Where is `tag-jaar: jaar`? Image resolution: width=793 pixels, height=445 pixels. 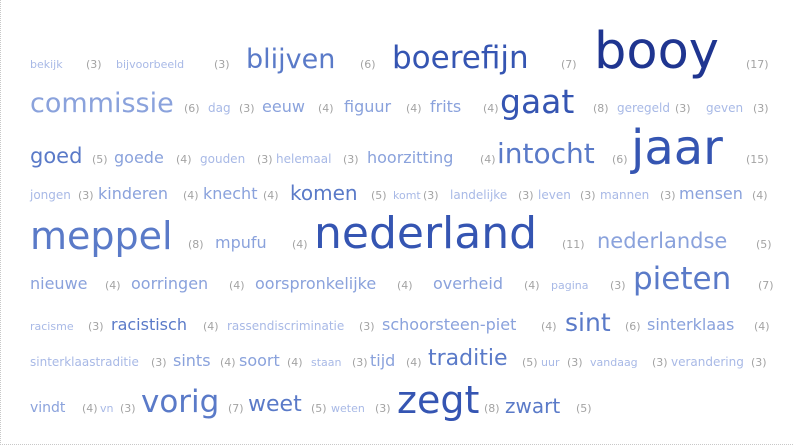 tag-jaar: jaar is located at coordinates (677, 148).